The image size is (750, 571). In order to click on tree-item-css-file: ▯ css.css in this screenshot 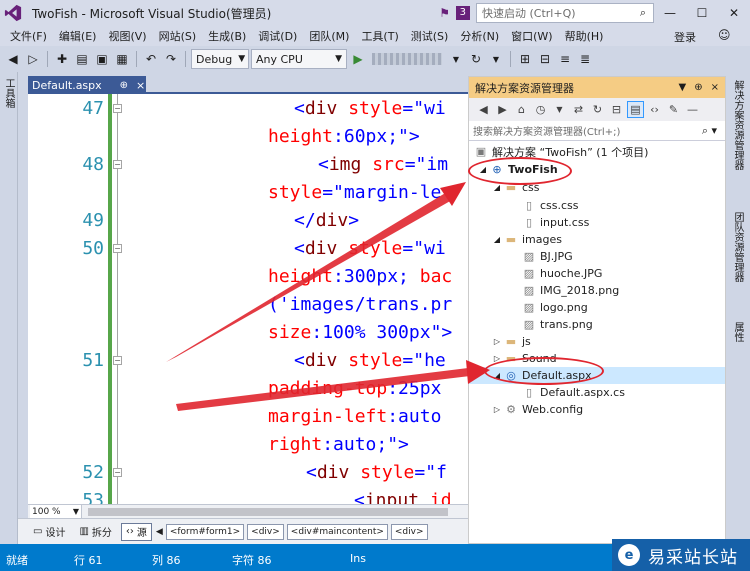, I will do `click(597, 205)`.